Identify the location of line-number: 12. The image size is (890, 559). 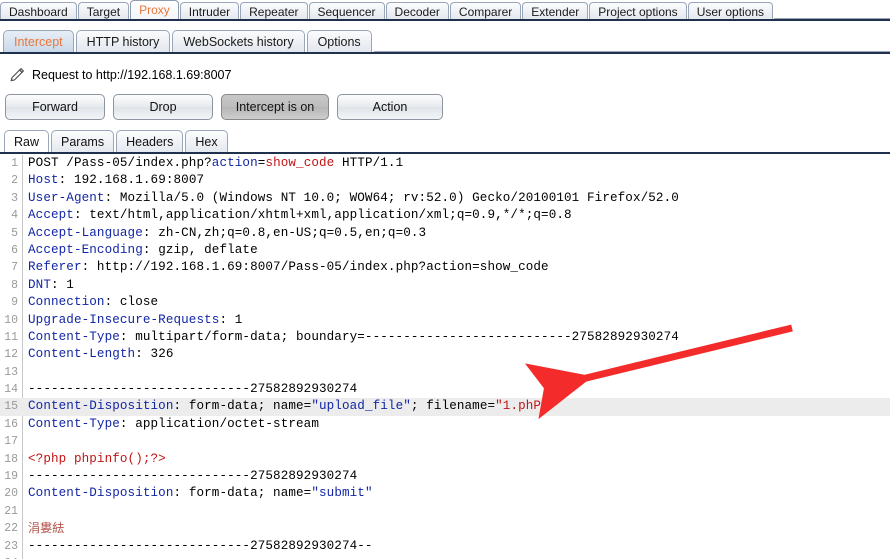
(11, 355).